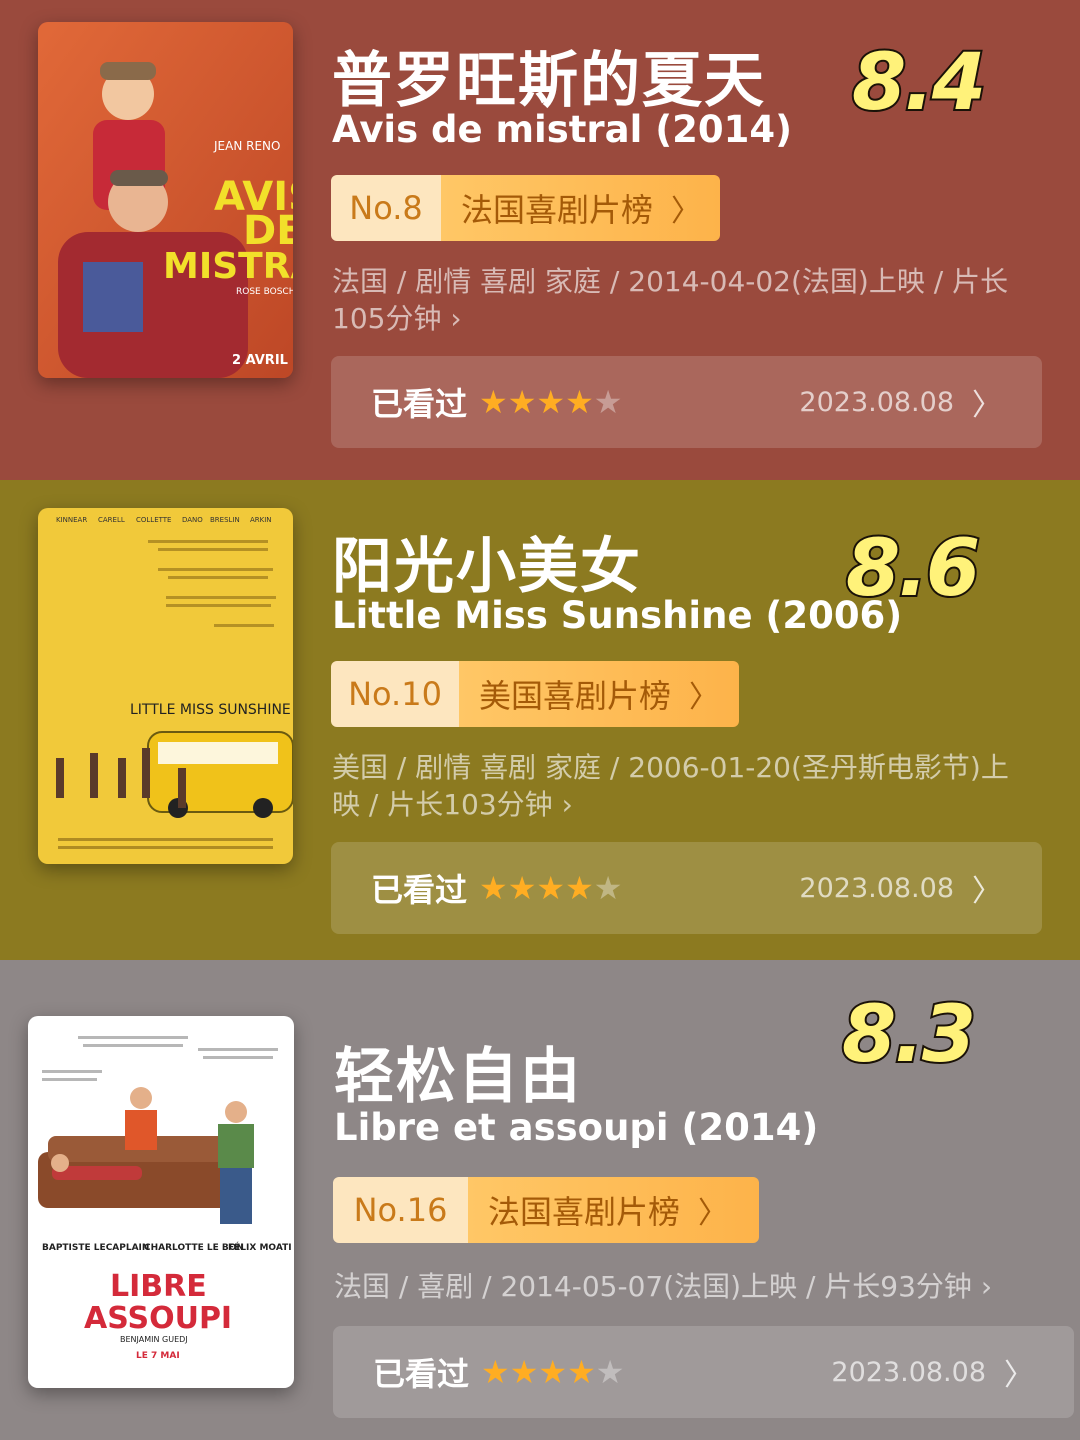 This screenshot has height=1440, width=1080. Describe the element at coordinates (919, 83) in the screenshot. I see `movie-score: 8.4` at that location.